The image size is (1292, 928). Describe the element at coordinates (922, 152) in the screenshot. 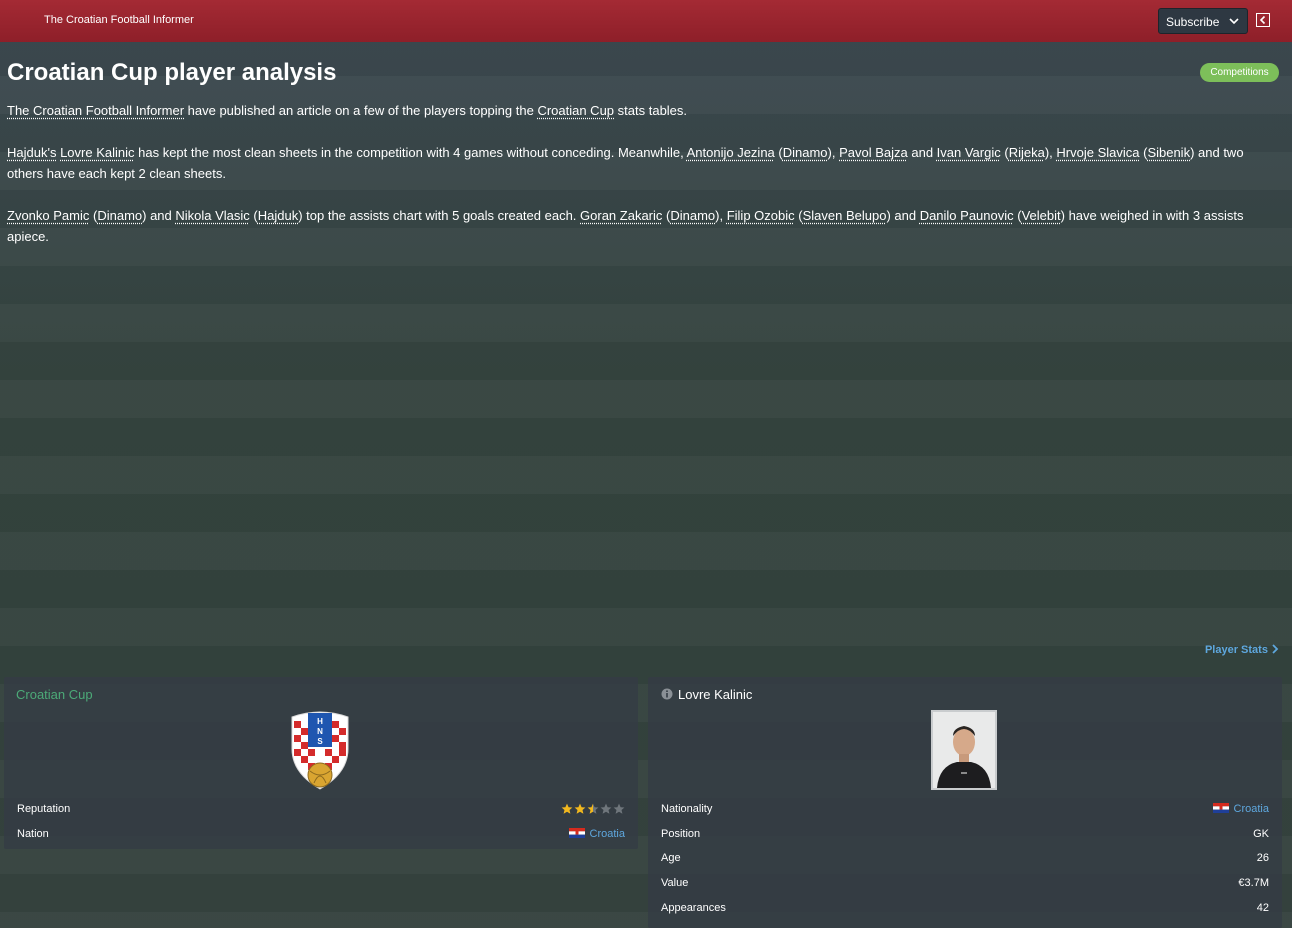

I see `paragraph-text: and` at that location.